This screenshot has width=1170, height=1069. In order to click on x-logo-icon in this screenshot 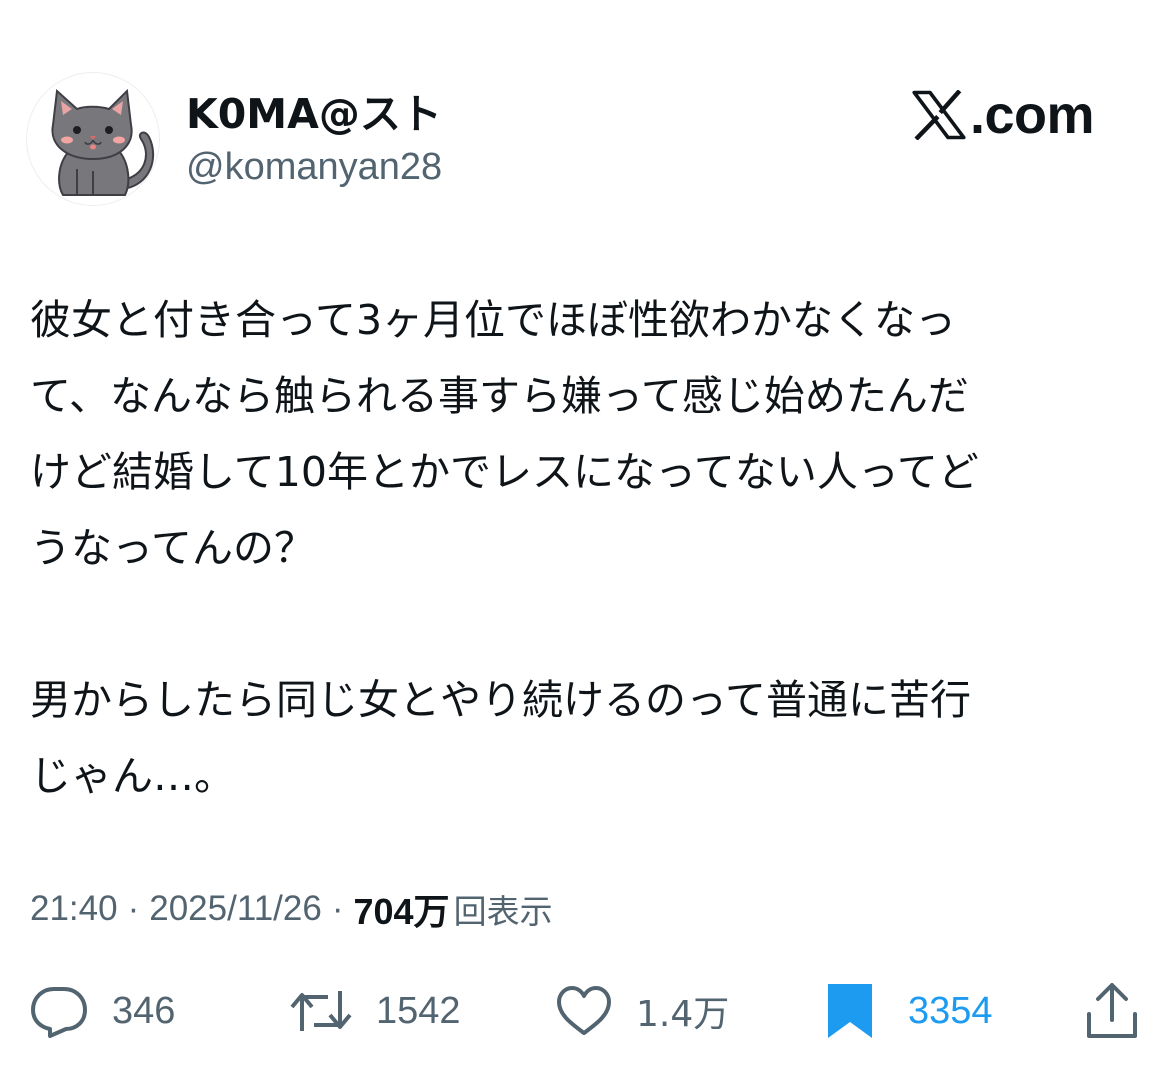, I will do `click(939, 115)`.